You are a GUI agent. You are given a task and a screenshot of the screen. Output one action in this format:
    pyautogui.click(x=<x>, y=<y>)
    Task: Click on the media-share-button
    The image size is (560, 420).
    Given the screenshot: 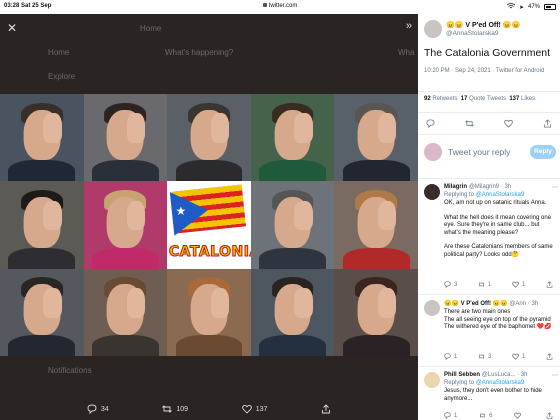 What is the action you would take?
    pyautogui.click(x=326, y=409)
    